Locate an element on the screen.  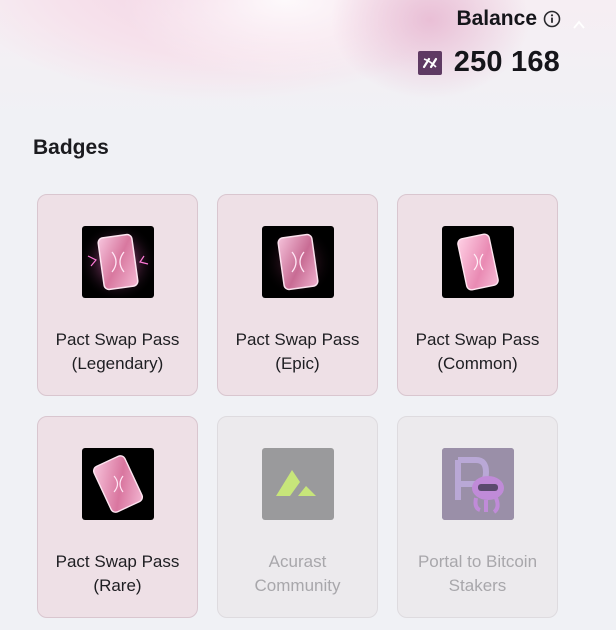
badge-card-epic: Pact Swap Pass (Epic) is located at coordinates (297, 295).